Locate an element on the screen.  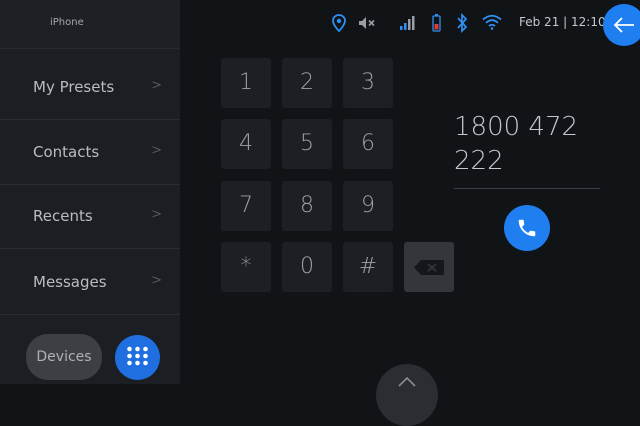
mute-icon is located at coordinates (367, 23).